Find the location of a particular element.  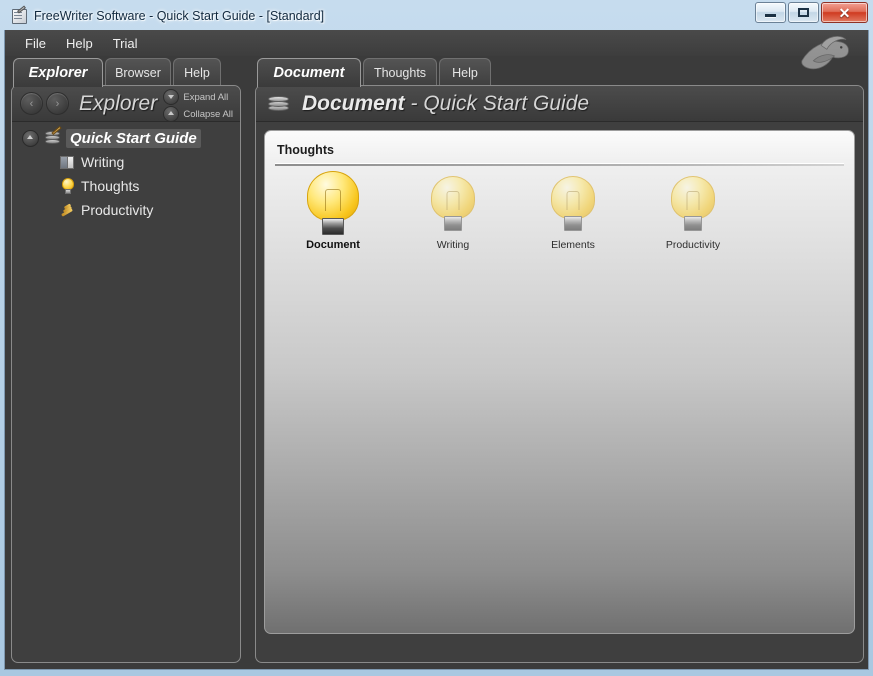

collapse-all-label: Collapse All is located at coordinates (208, 114).